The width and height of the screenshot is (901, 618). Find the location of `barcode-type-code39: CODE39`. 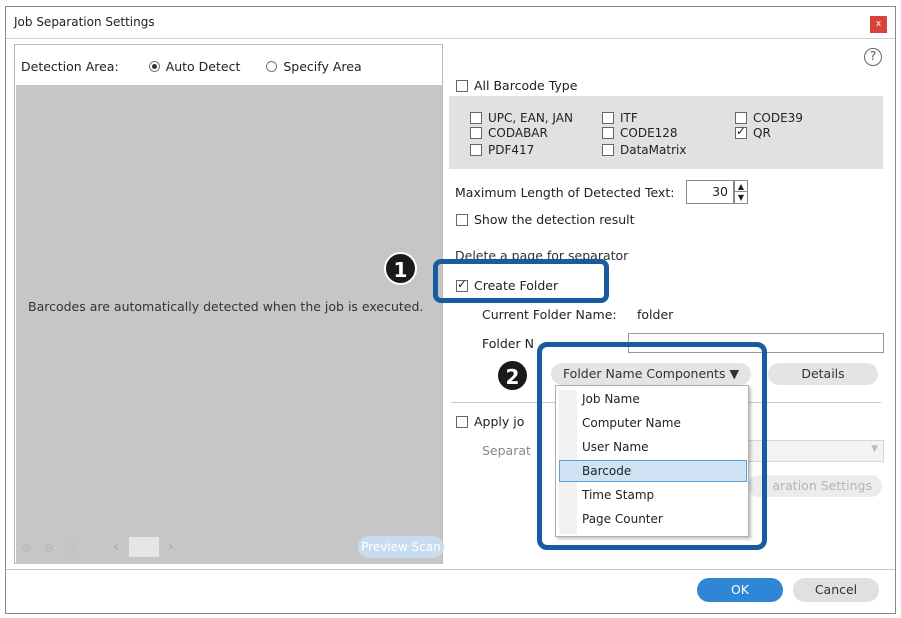

barcode-type-code39: CODE39 is located at coordinates (769, 118).